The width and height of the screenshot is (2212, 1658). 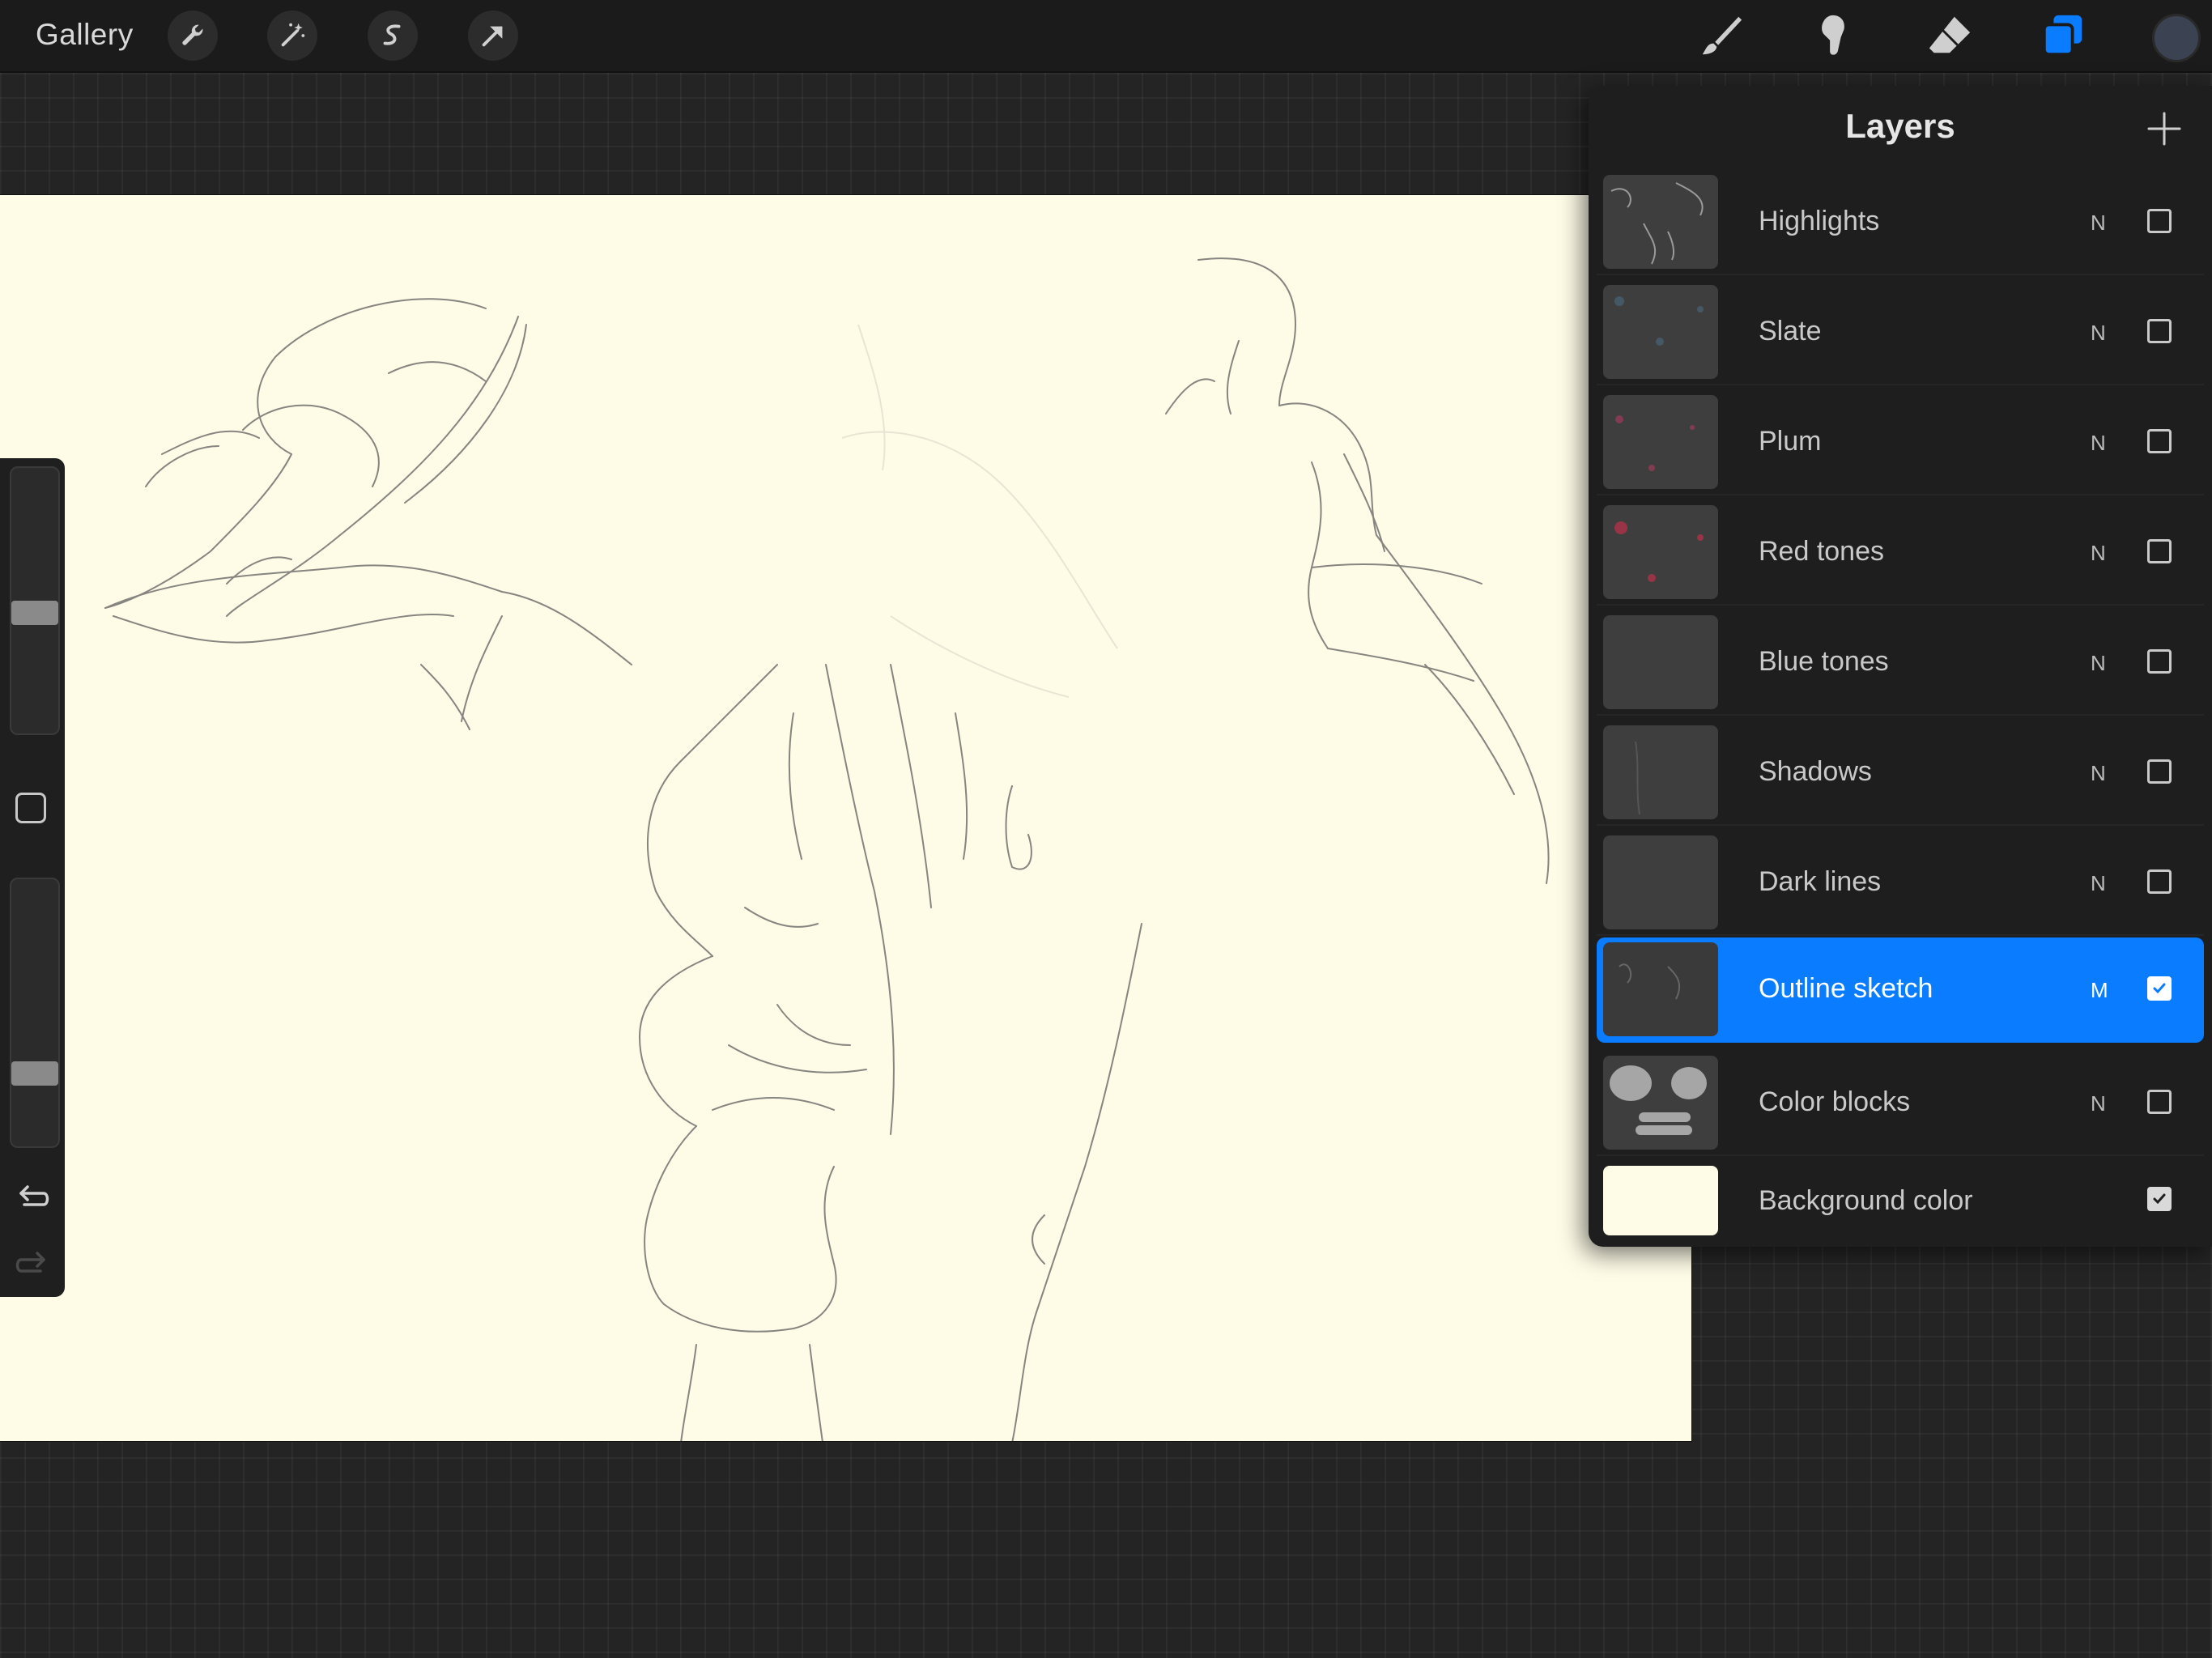 What do you see at coordinates (2165, 128) in the screenshot?
I see `plus-icon` at bounding box center [2165, 128].